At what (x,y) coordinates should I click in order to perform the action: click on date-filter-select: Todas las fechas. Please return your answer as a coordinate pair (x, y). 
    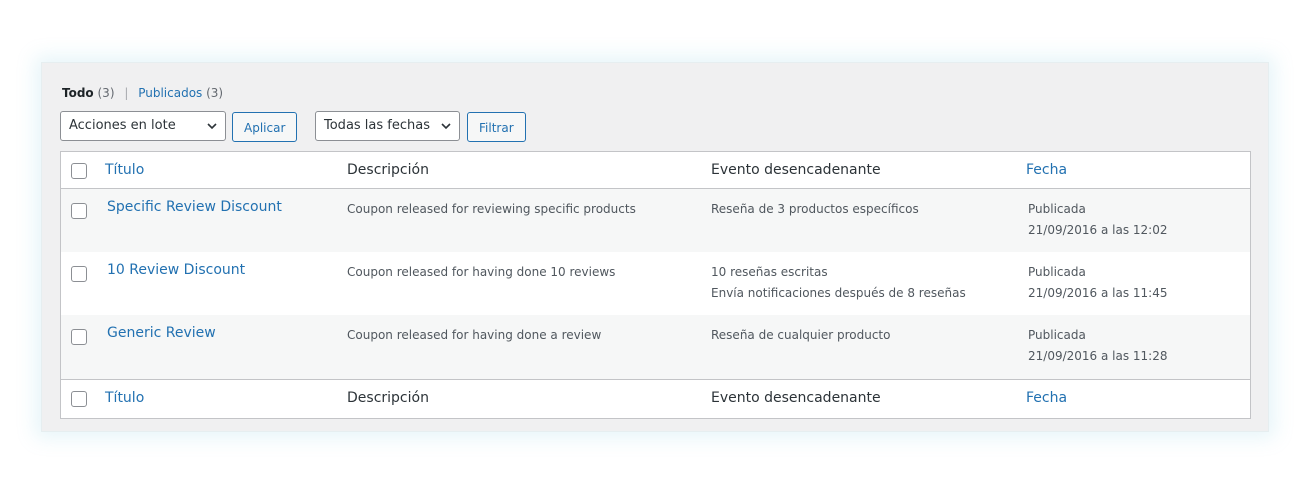
    Looking at the image, I should click on (387, 126).